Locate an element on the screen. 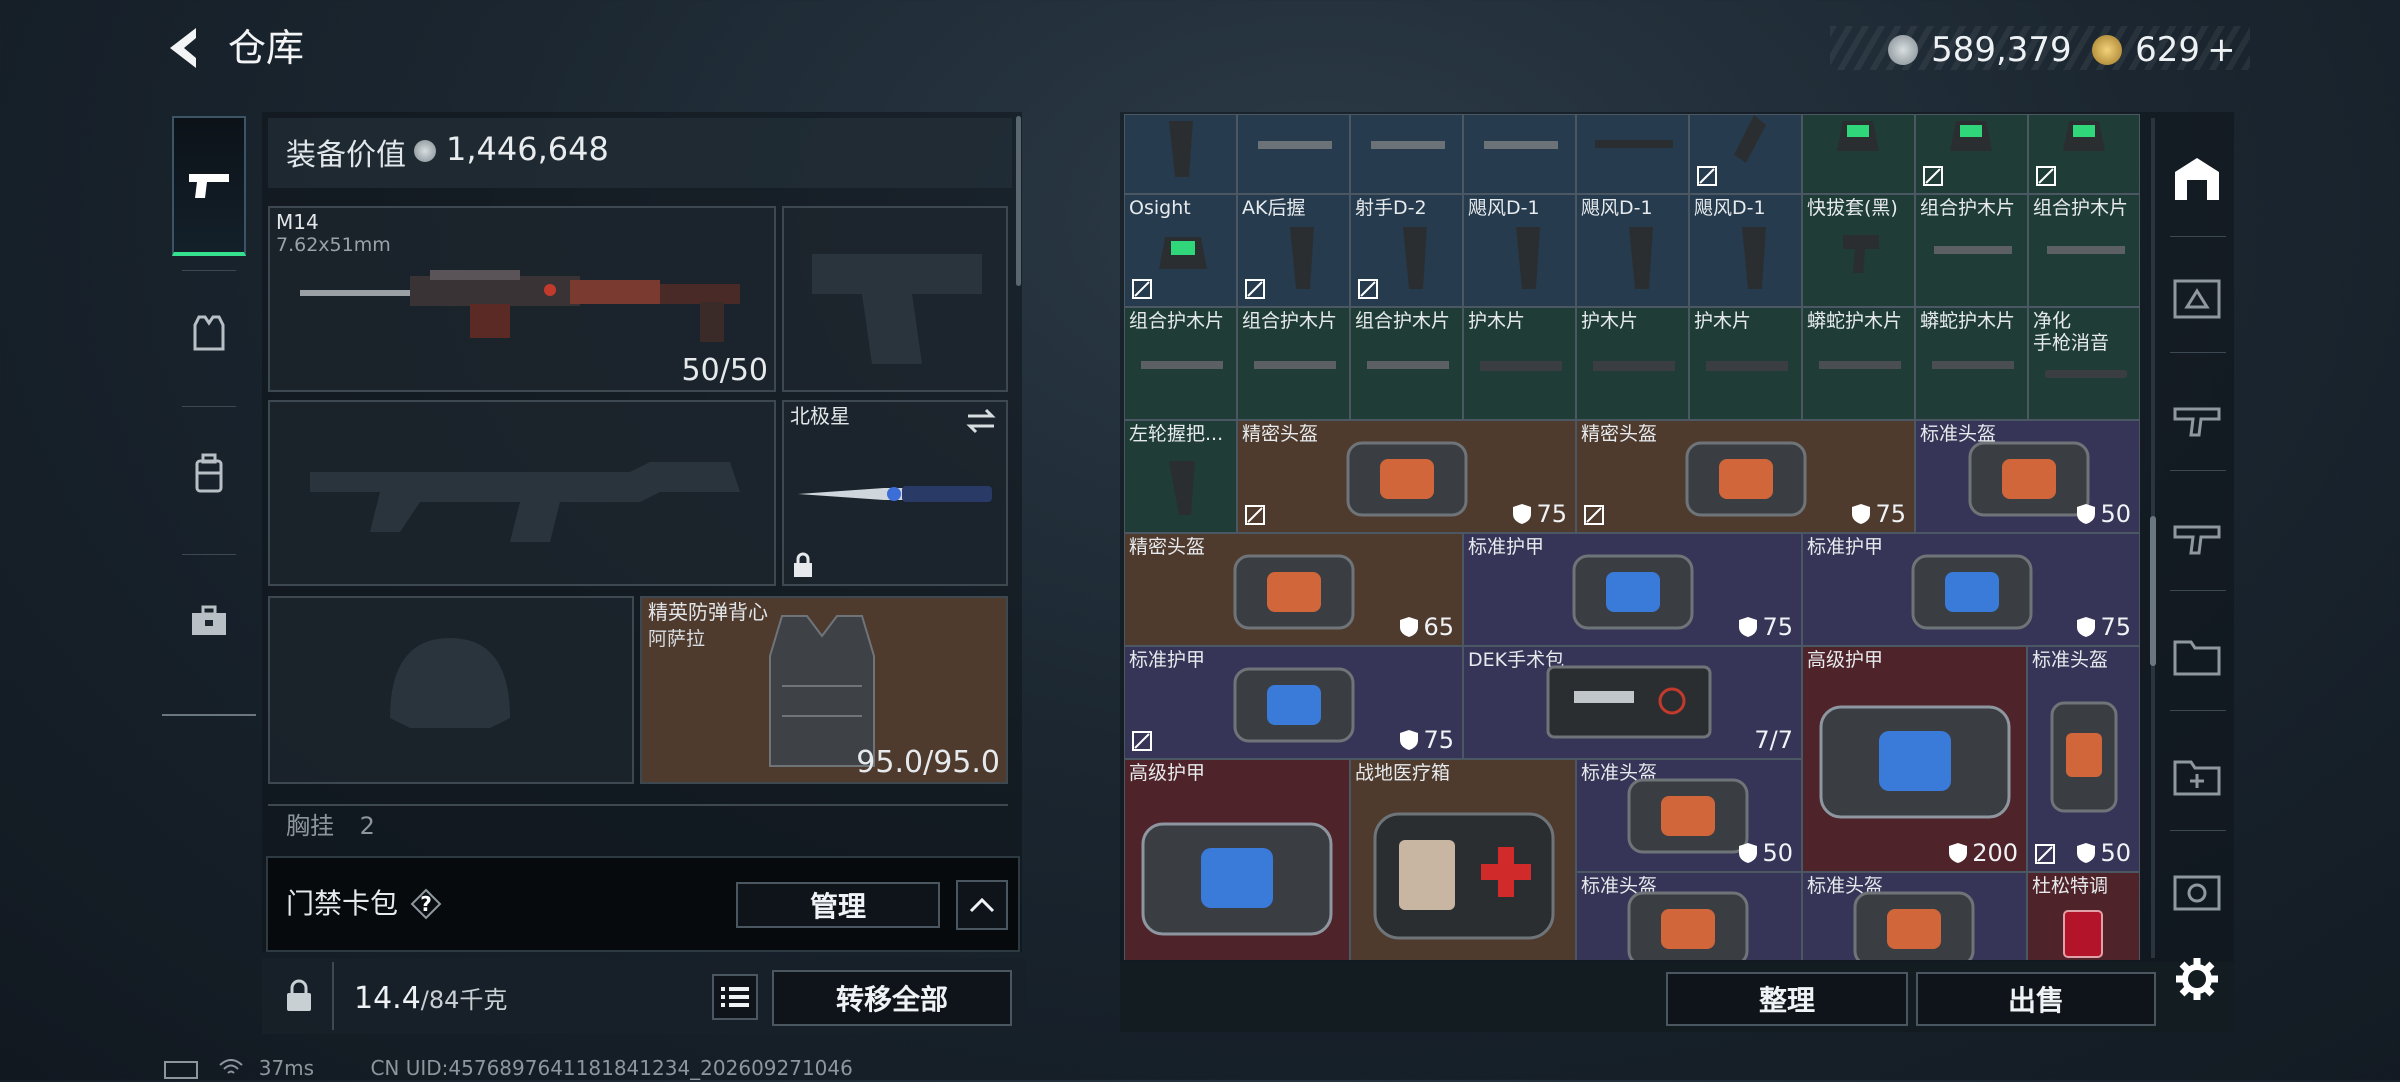 The height and width of the screenshot is (1082, 2400). grid-item: 精密头盔 65 is located at coordinates (1293, 589).